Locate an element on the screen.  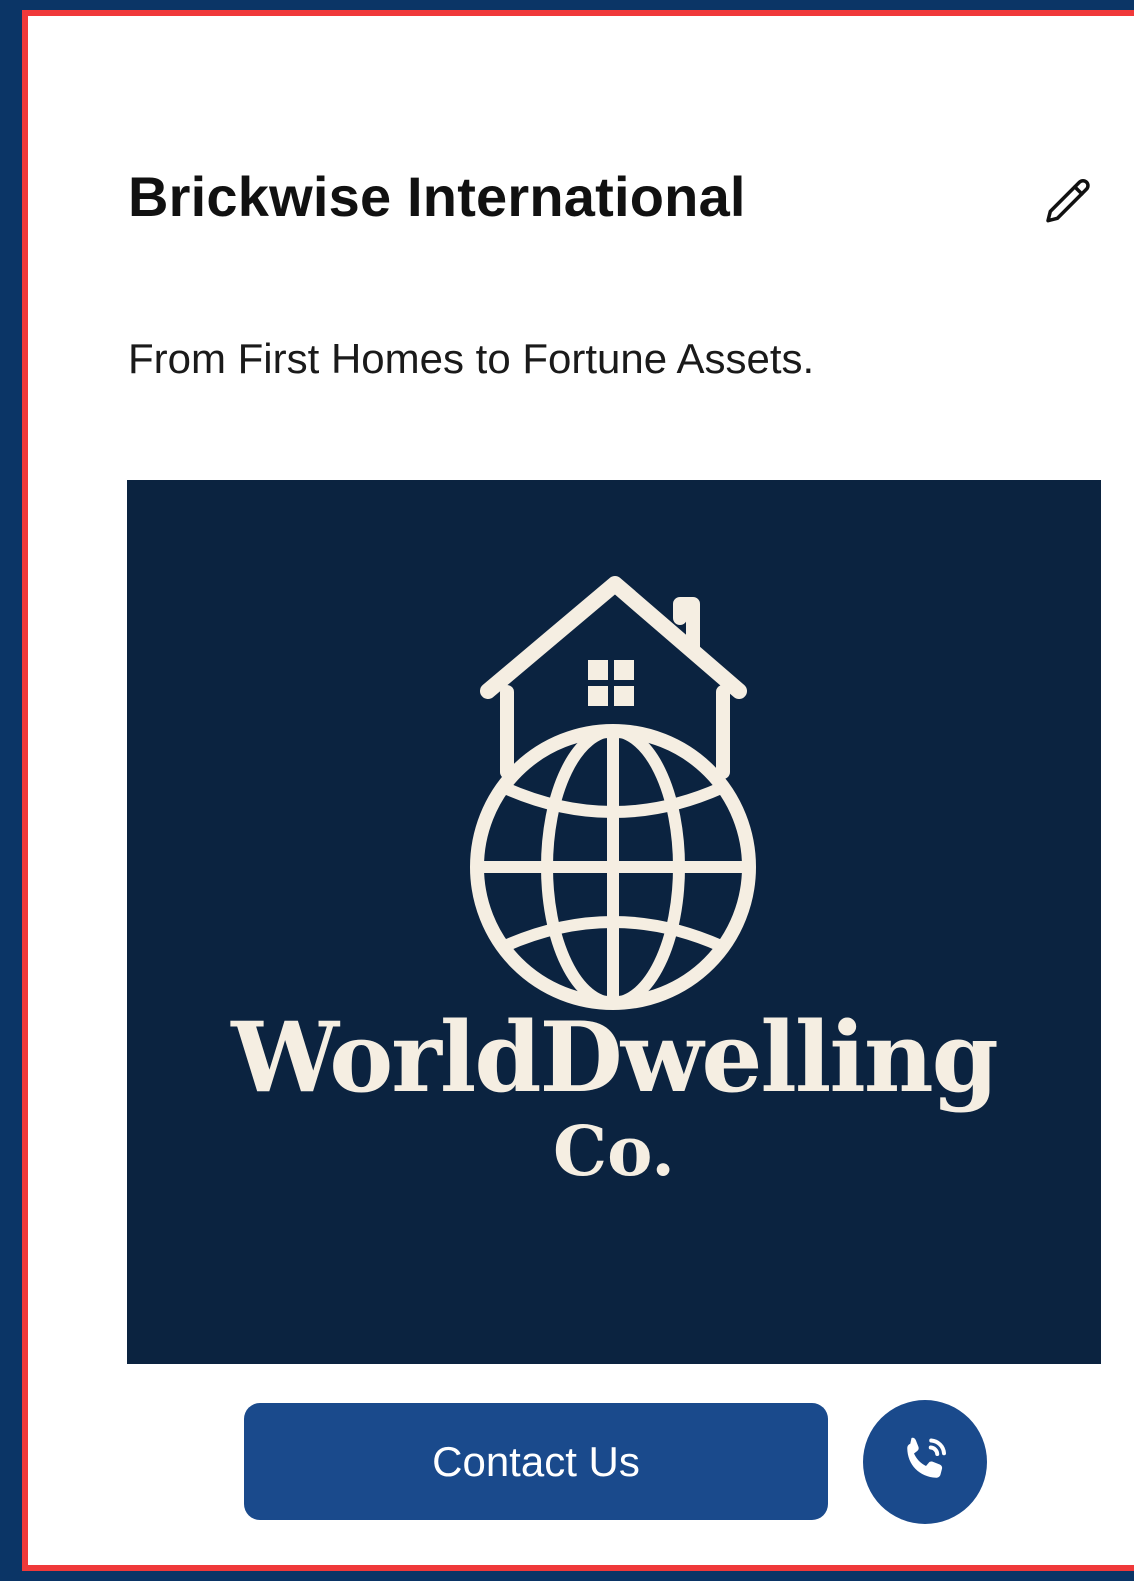
contact-us-button: Contact Us is located at coordinates (536, 1461).